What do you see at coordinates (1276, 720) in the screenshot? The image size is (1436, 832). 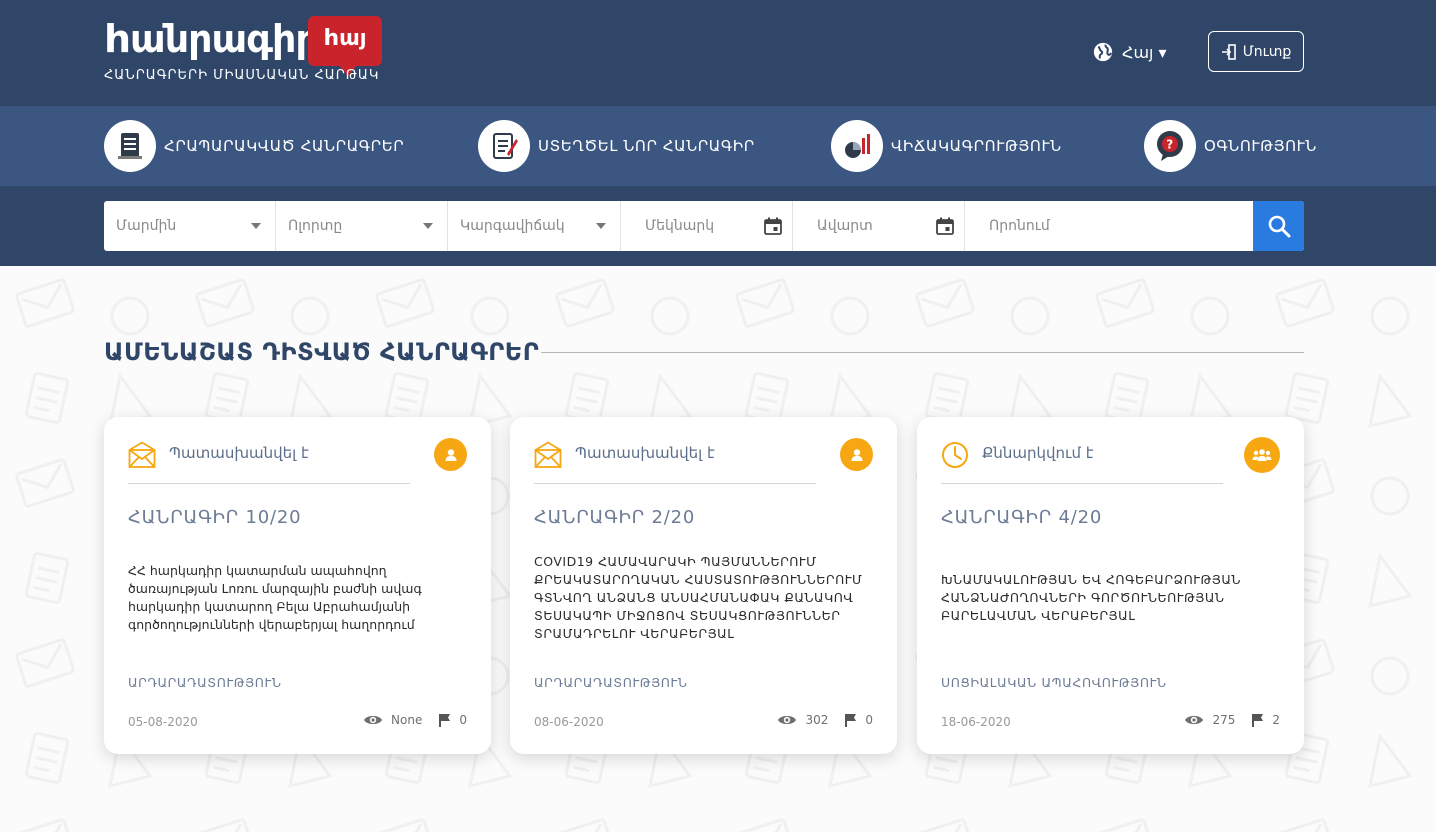 I see `flags-count: 2` at bounding box center [1276, 720].